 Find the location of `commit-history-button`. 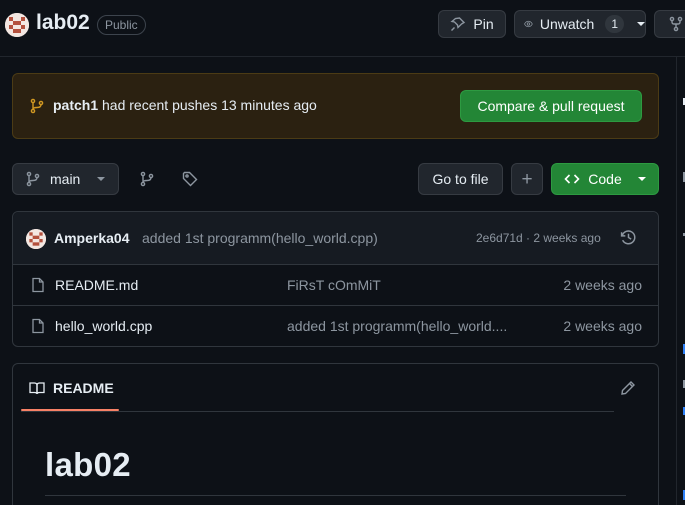

commit-history-button is located at coordinates (628, 237).